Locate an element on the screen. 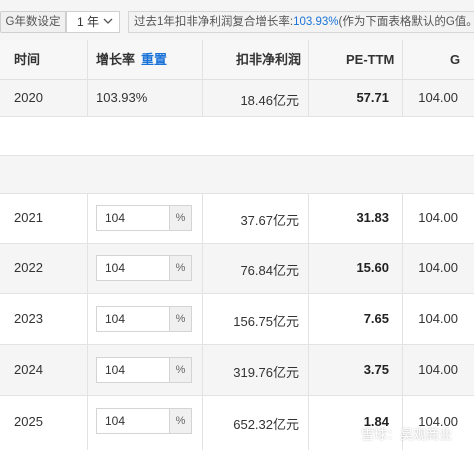 This screenshot has width=474, height=450. profit-cell: 18.46亿元 is located at coordinates (269, 100).